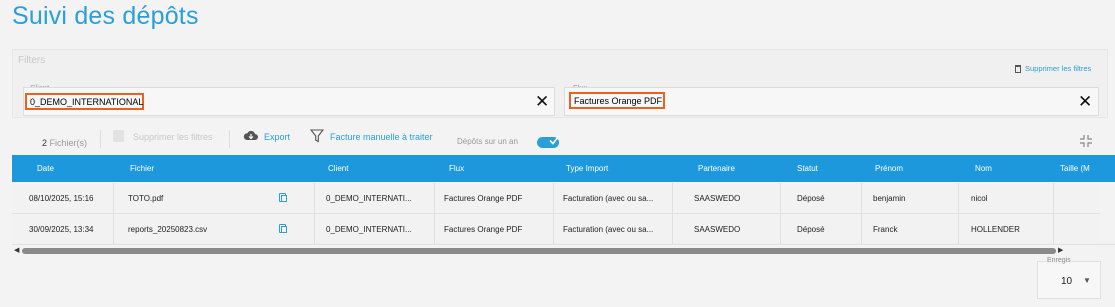 The width and height of the screenshot is (1115, 307). What do you see at coordinates (617, 100) in the screenshot?
I see `flux-field-value: Factures Orange PDF` at bounding box center [617, 100].